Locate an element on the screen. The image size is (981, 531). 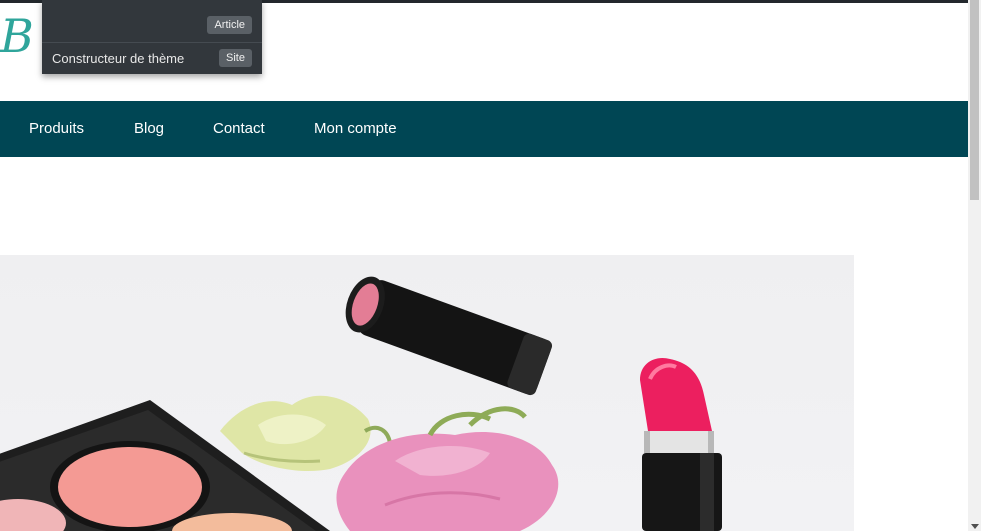
dropdown-item-theme-builder: Constructeur de thème Site is located at coordinates (152, 58).